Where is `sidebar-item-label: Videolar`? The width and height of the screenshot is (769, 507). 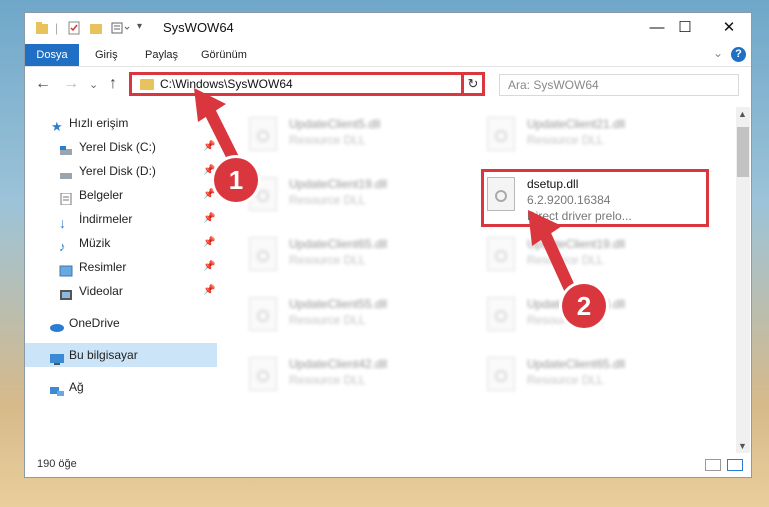 sidebar-item-label: Videolar is located at coordinates (101, 291).